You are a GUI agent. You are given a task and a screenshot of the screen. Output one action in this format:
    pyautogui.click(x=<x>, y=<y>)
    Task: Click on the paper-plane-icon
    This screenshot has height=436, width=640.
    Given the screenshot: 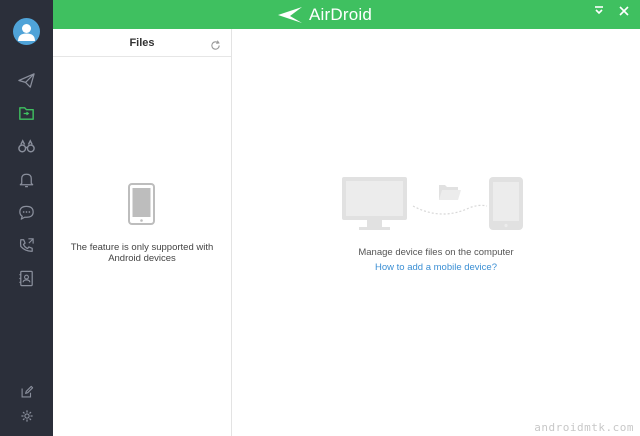 What is the action you would take?
    pyautogui.click(x=26, y=80)
    